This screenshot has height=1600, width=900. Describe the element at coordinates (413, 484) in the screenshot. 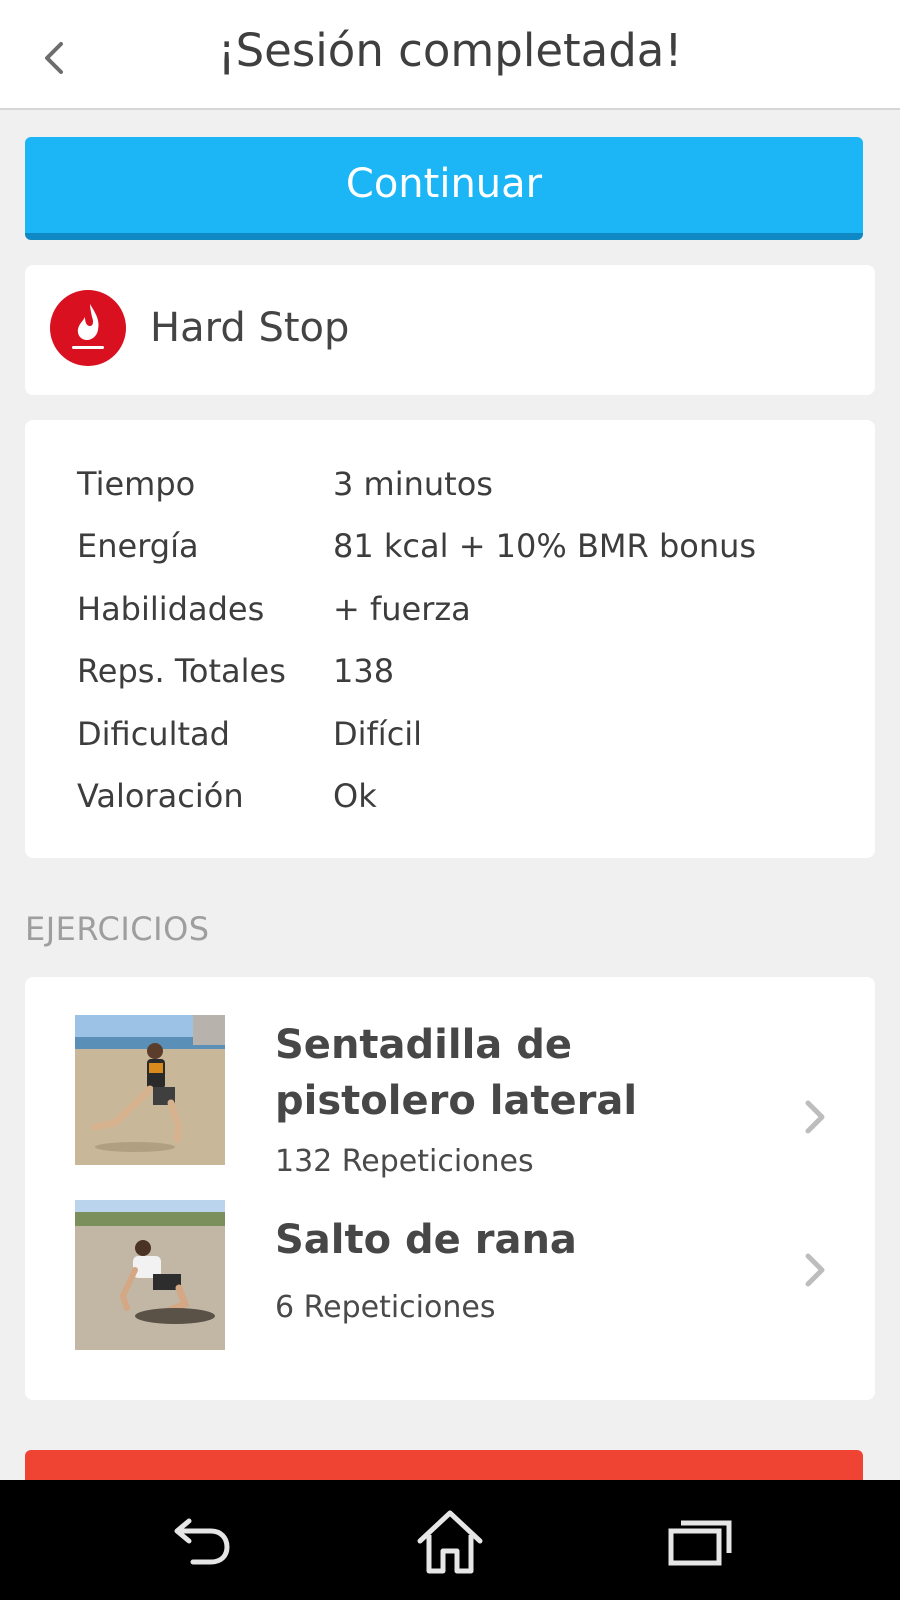

I see `stat-value: 3 minutos` at that location.